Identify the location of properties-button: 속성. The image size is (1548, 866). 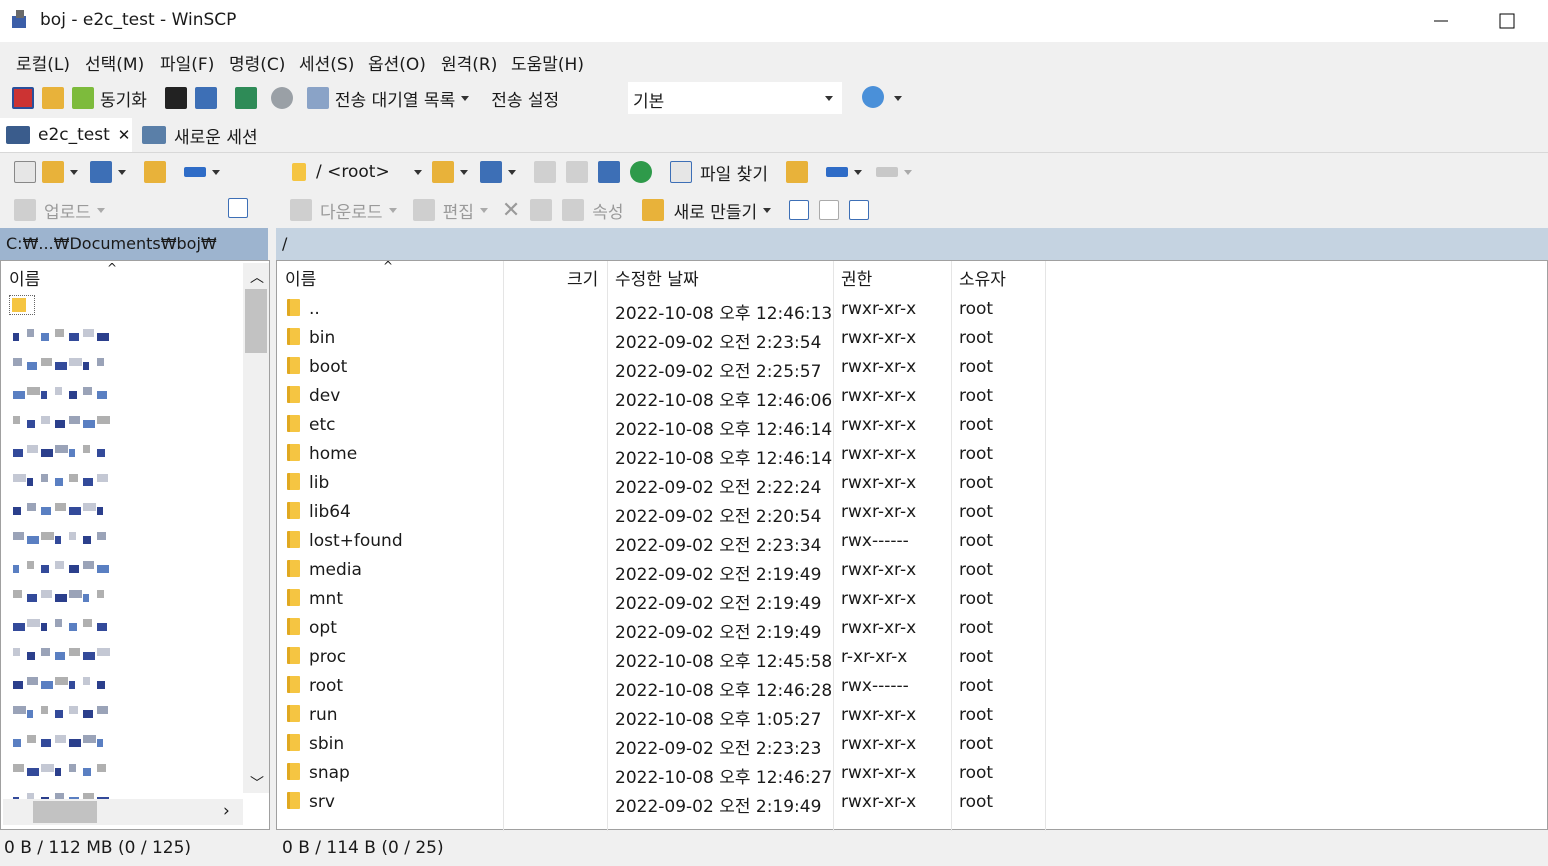
(607, 210).